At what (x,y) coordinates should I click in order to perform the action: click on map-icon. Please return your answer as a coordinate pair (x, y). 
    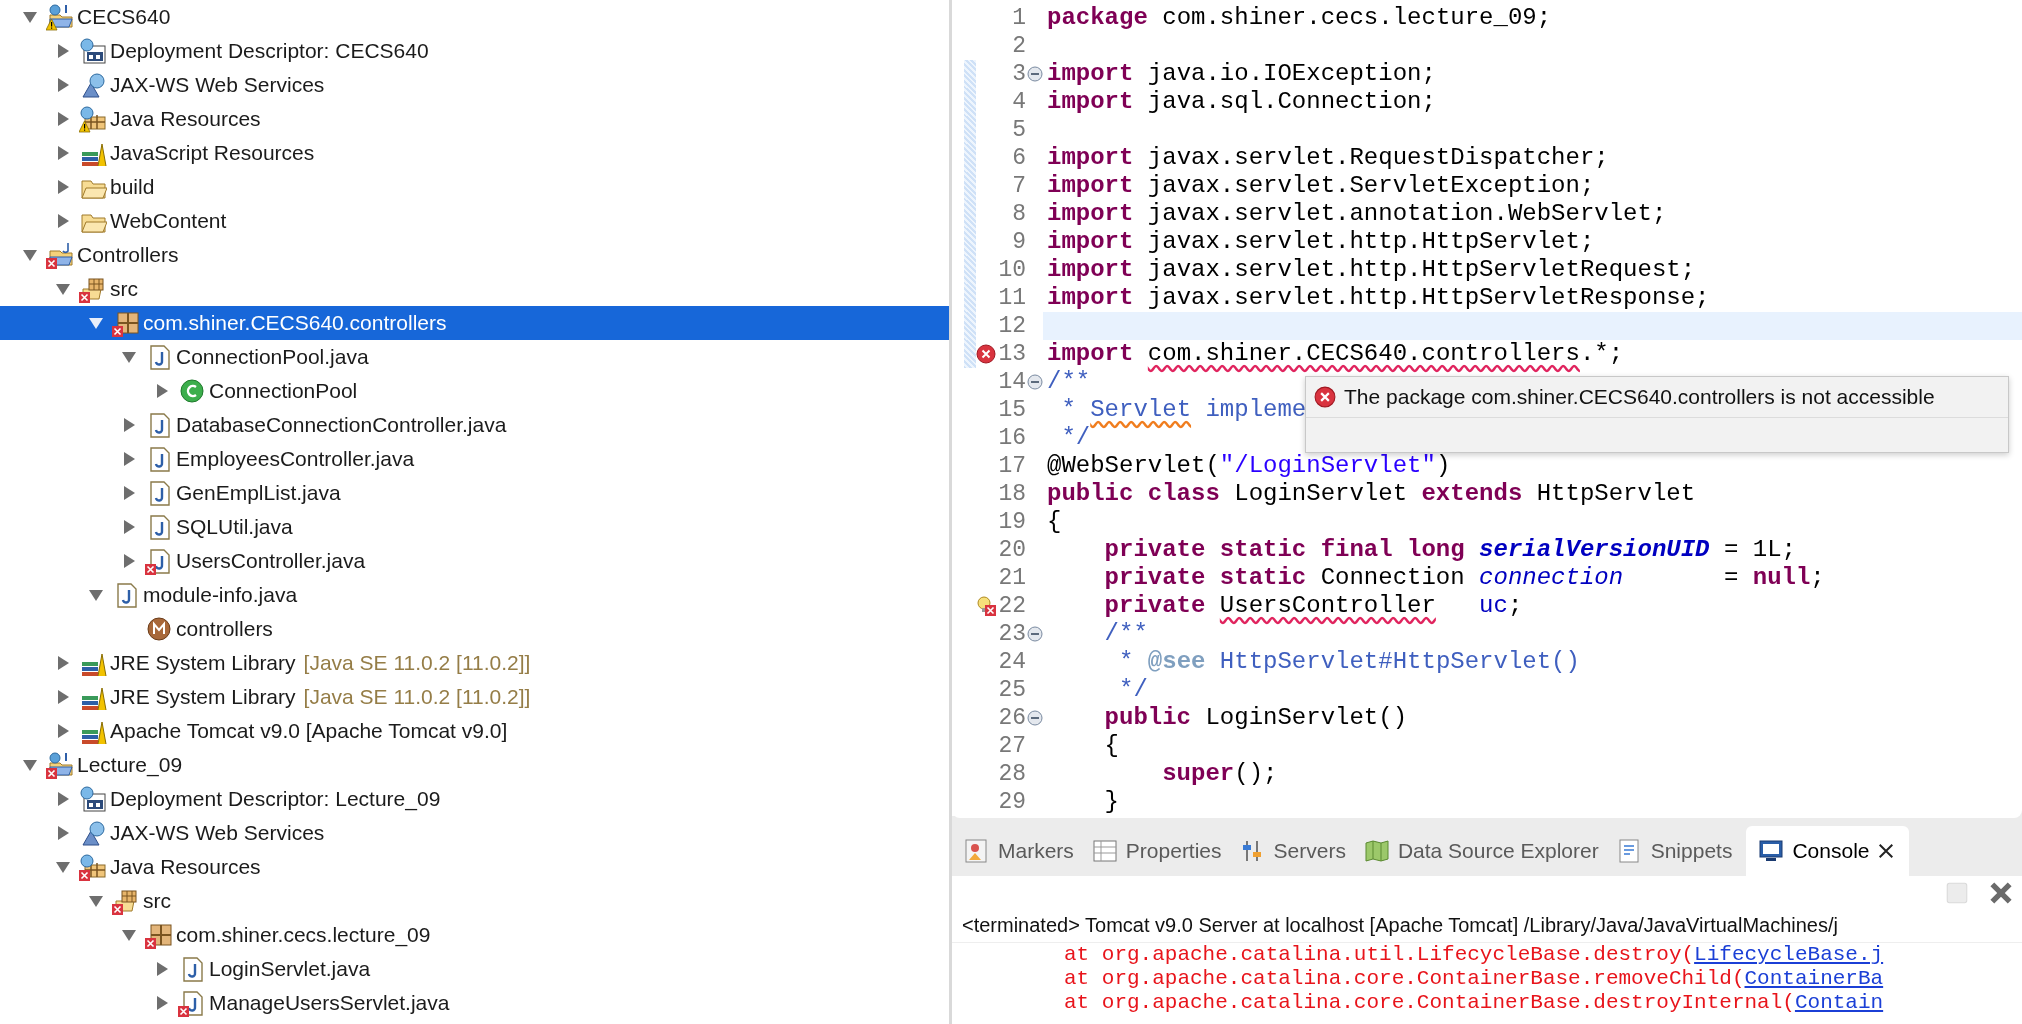
    Looking at the image, I should click on (1376, 851).